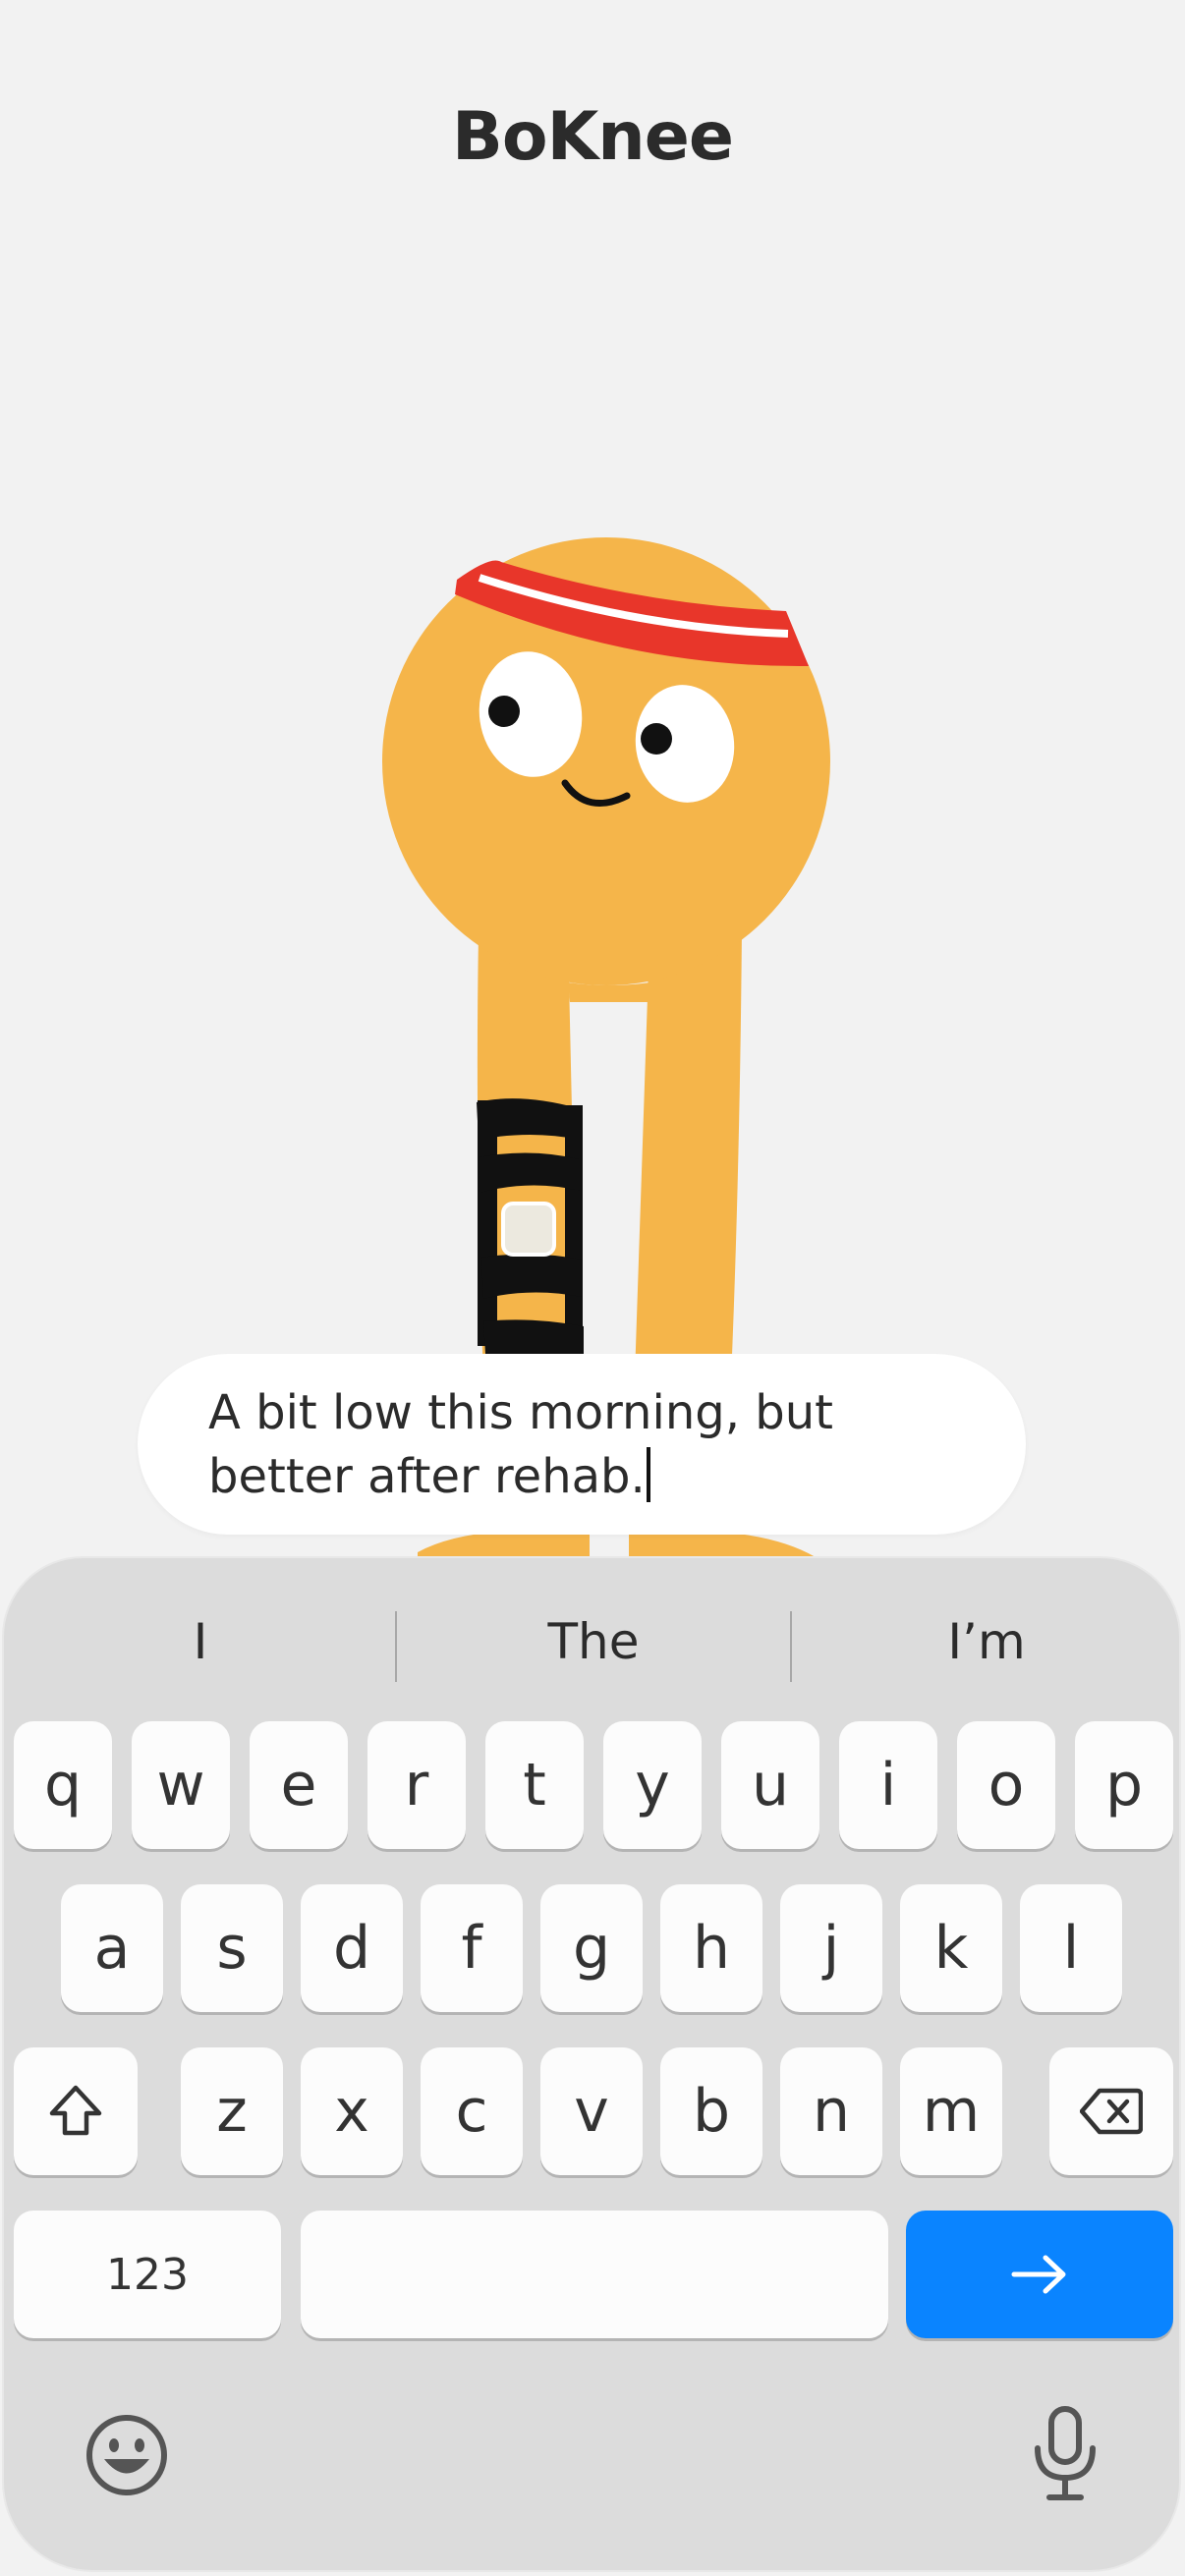  Describe the element at coordinates (181, 1785) in the screenshot. I see `key-w: w` at that location.